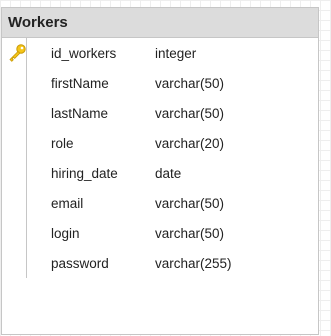  What do you see at coordinates (80, 83) in the screenshot?
I see `column-name: firstName` at bounding box center [80, 83].